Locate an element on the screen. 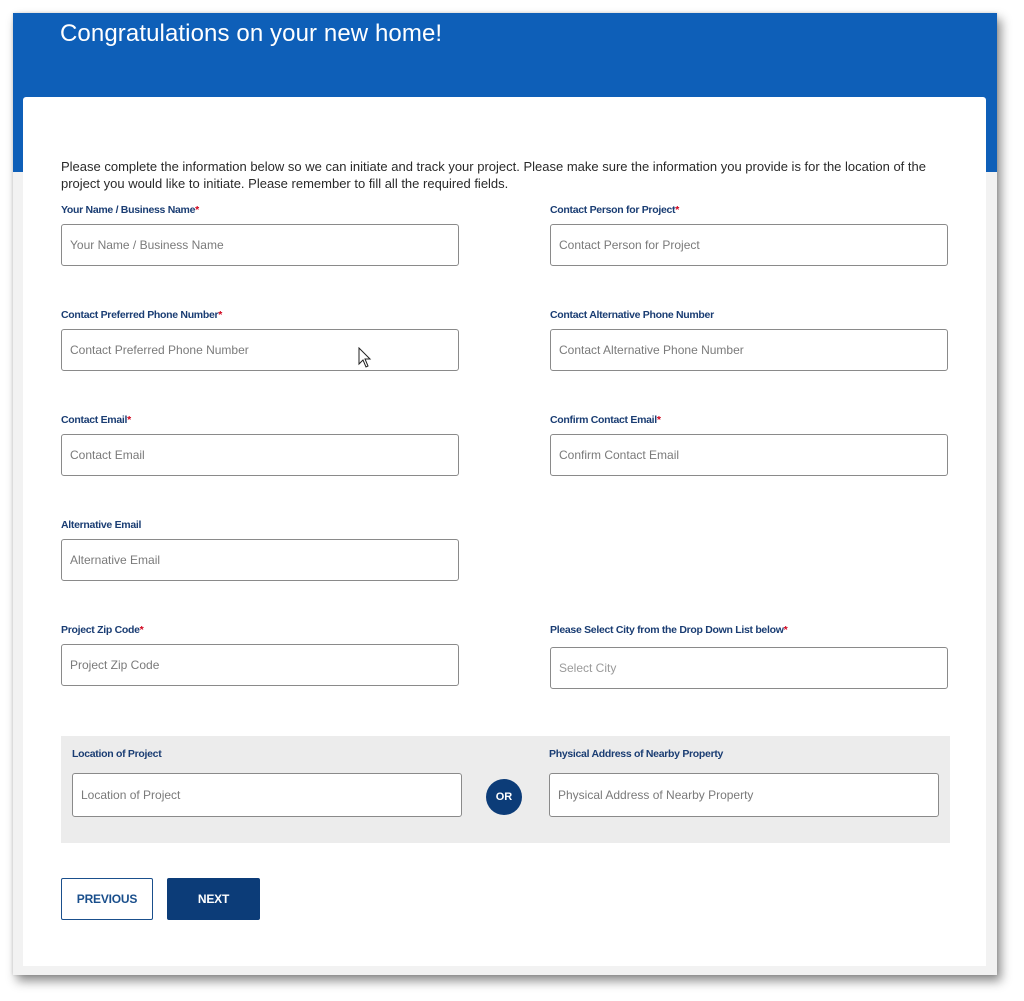 This screenshot has width=1024, height=1001. or-badge: OR is located at coordinates (504, 797).